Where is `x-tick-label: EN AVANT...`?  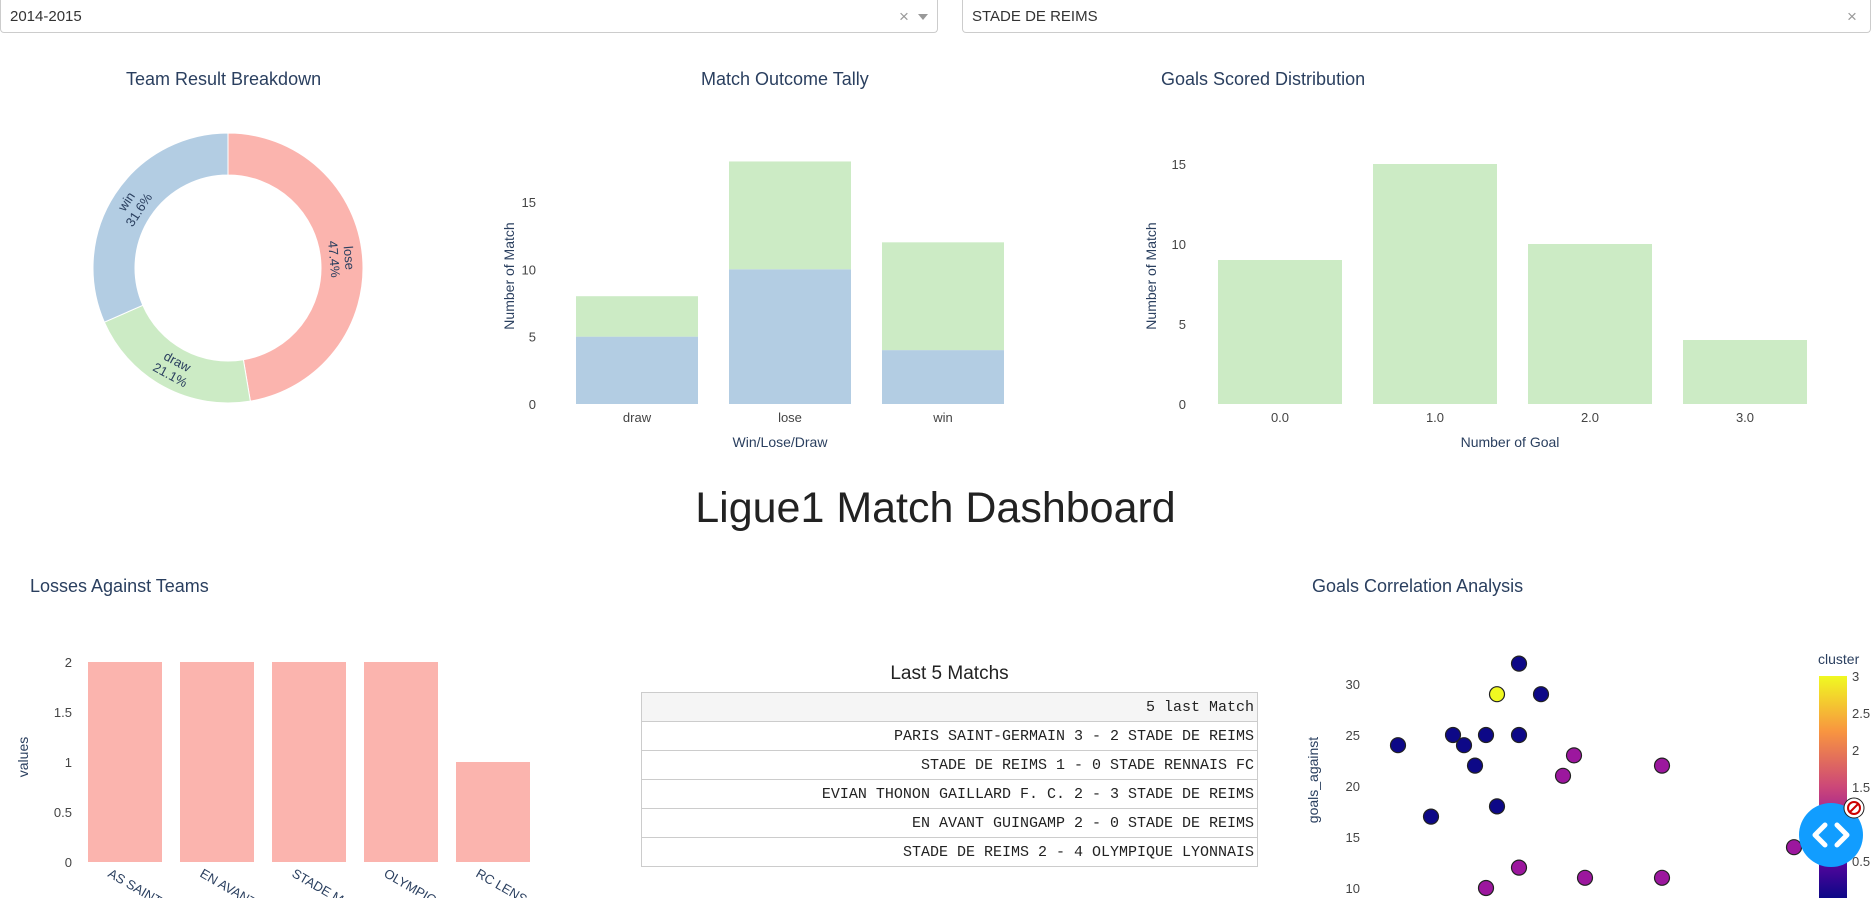
x-tick-label: EN AVANT... is located at coordinates (233, 882).